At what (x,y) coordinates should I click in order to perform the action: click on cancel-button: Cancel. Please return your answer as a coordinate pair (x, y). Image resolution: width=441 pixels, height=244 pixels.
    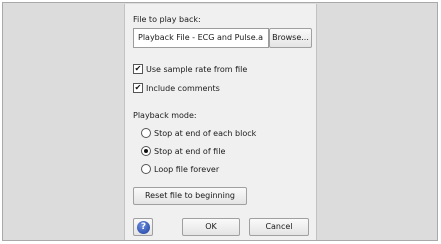
    Looking at the image, I should click on (279, 227).